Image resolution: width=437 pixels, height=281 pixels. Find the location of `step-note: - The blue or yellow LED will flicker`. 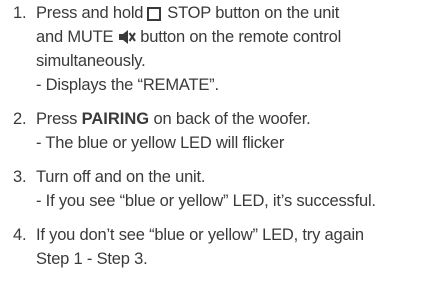

step-note: - The blue or yellow LED will flicker is located at coordinates (160, 143).